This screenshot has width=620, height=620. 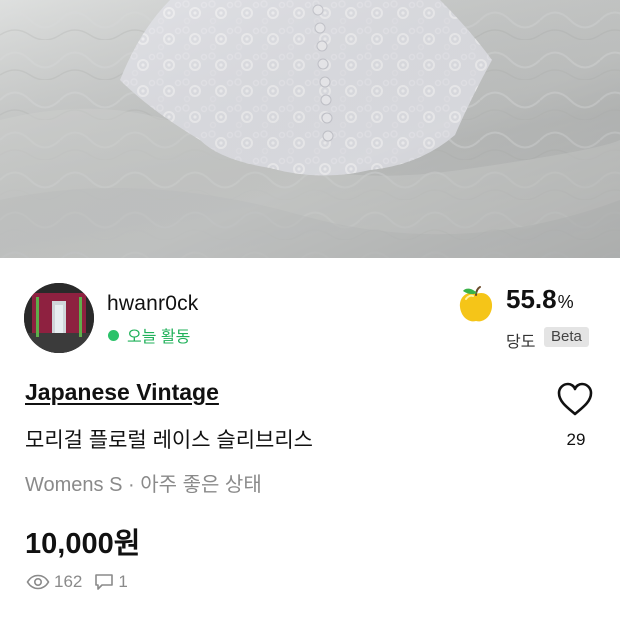 I want to click on avatar, so click(x=59, y=318).